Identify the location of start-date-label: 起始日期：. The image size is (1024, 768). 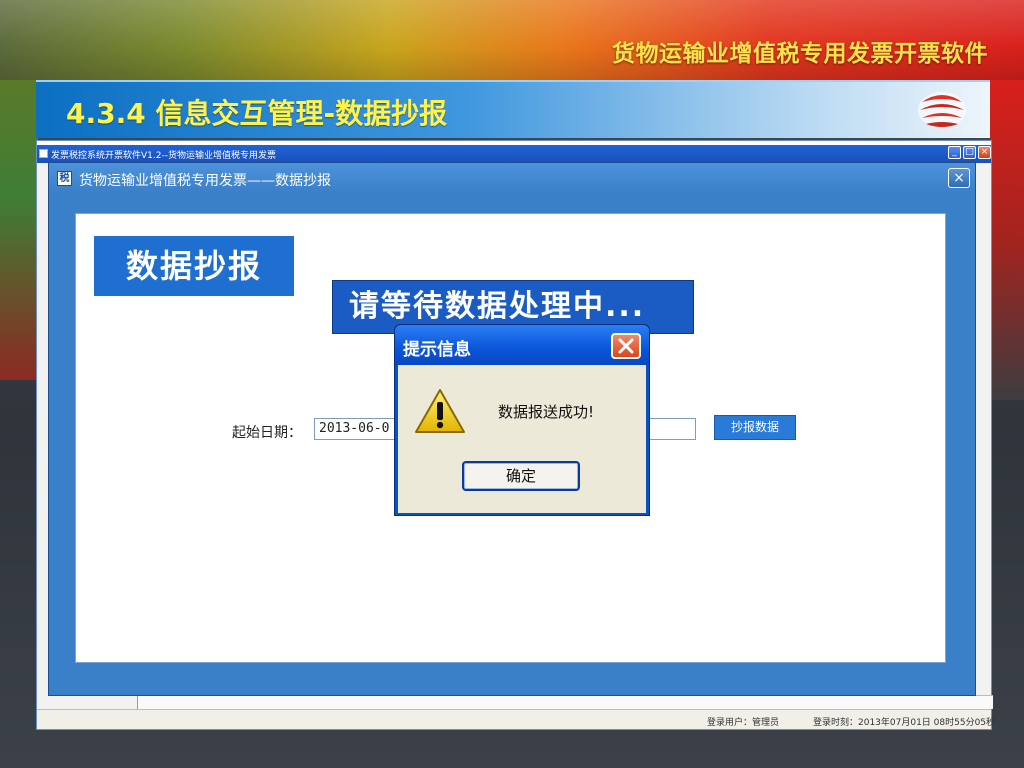
(267, 433).